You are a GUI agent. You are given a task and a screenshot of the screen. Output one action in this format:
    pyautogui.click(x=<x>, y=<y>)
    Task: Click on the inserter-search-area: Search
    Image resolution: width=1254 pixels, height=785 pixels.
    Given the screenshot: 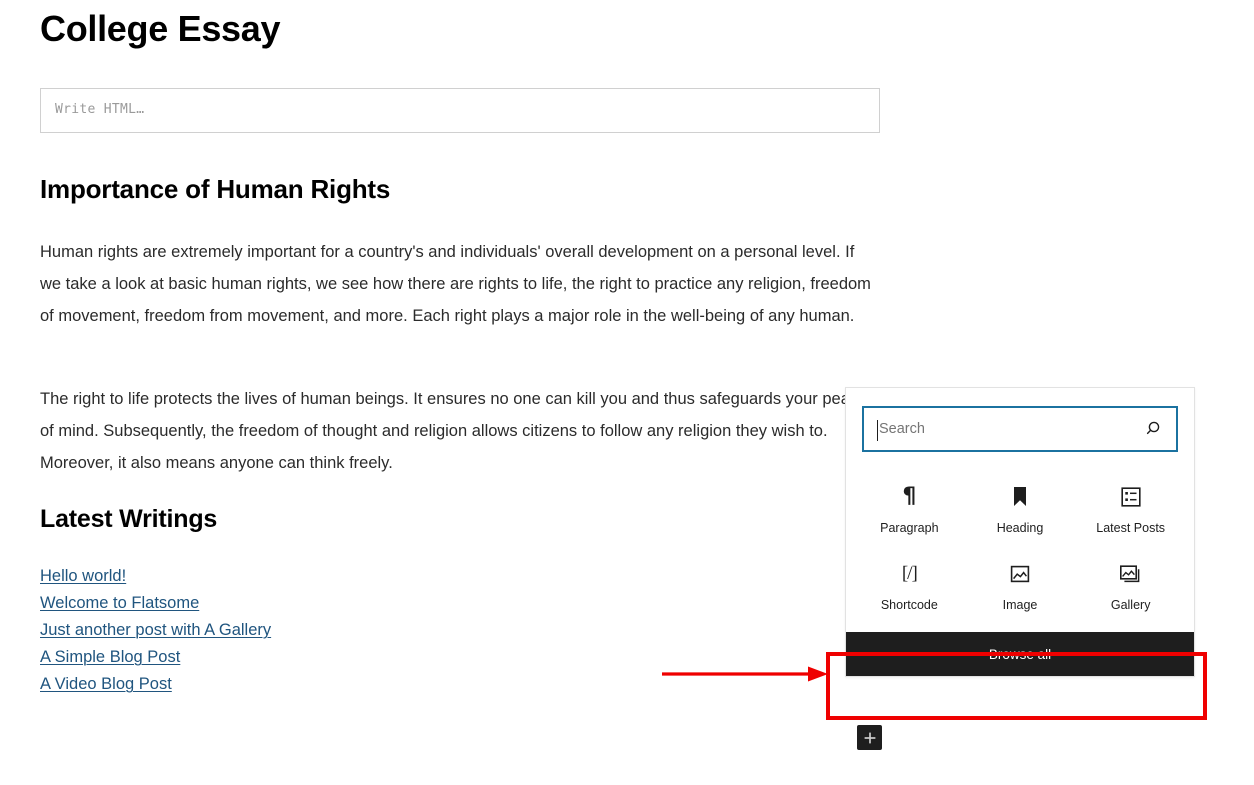 What is the action you would take?
    pyautogui.click(x=1020, y=425)
    